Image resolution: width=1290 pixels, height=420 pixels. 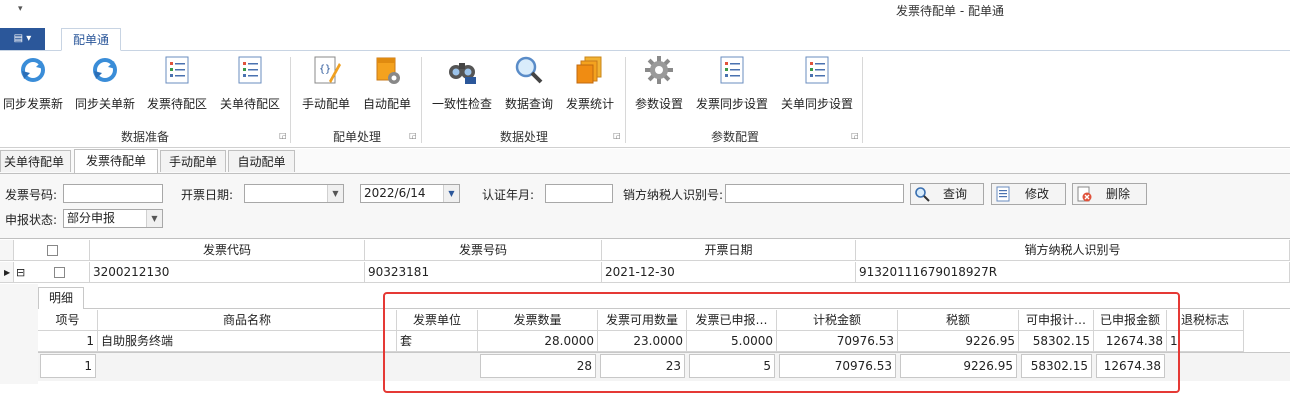 I want to click on customs-pending-area-button: 关单待配区, so click(x=250, y=83).